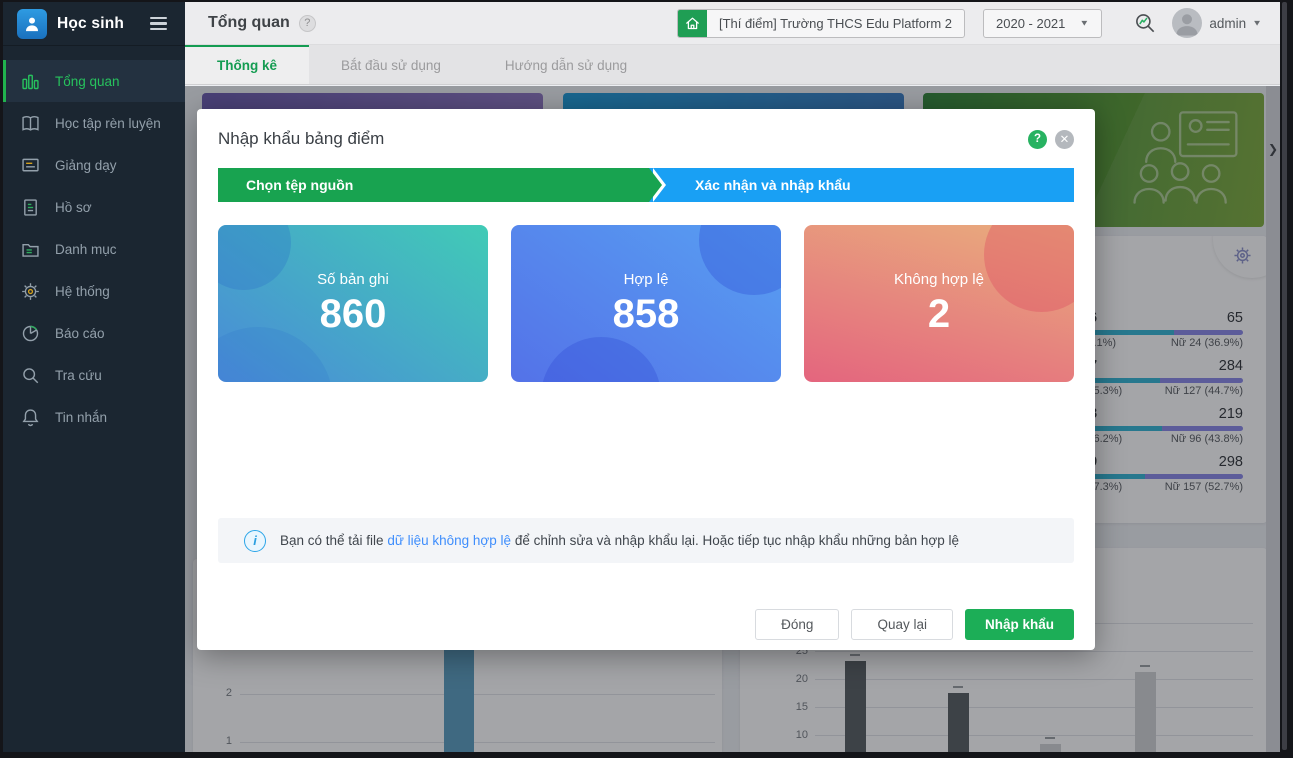 The height and width of the screenshot is (758, 1293). I want to click on sidebar-item-label: Học tập rèn luyện, so click(108, 123).